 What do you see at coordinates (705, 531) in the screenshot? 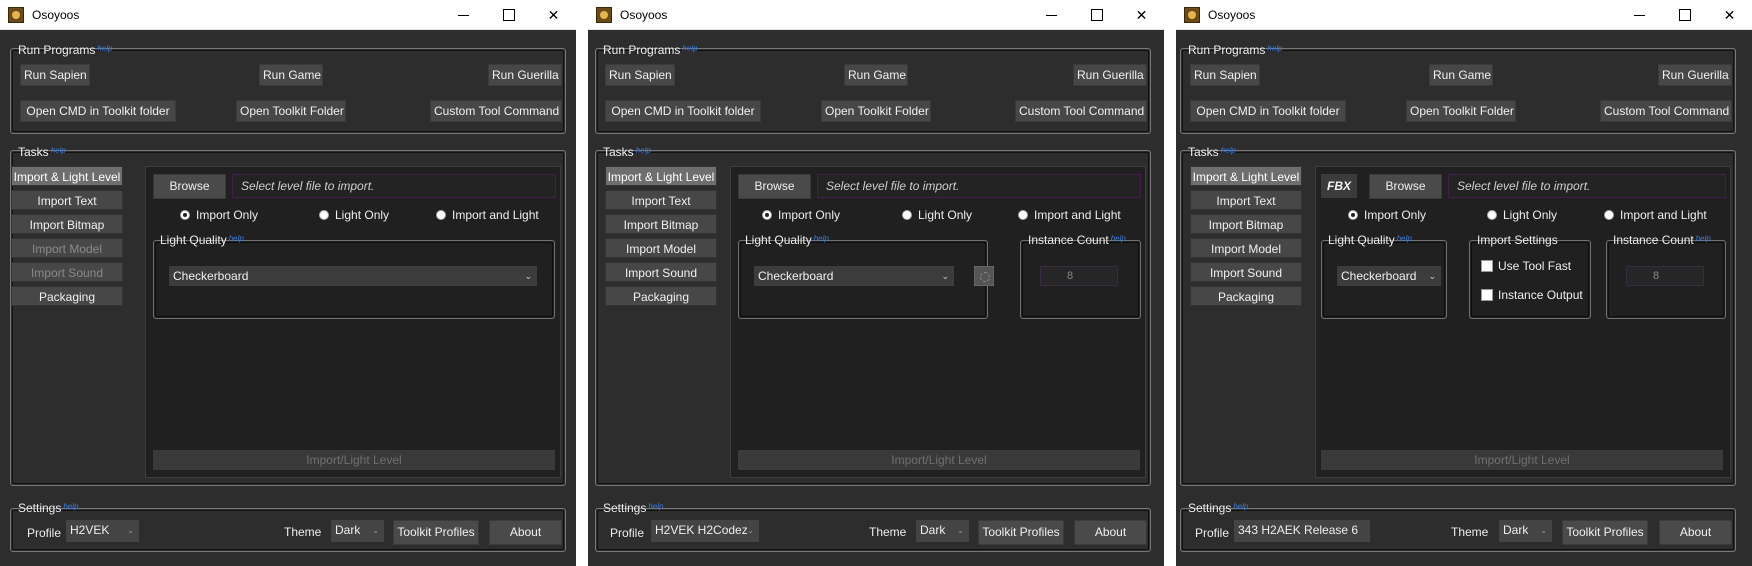
I see `profile-dropdown: H2VEK H2Codez ⌄` at bounding box center [705, 531].